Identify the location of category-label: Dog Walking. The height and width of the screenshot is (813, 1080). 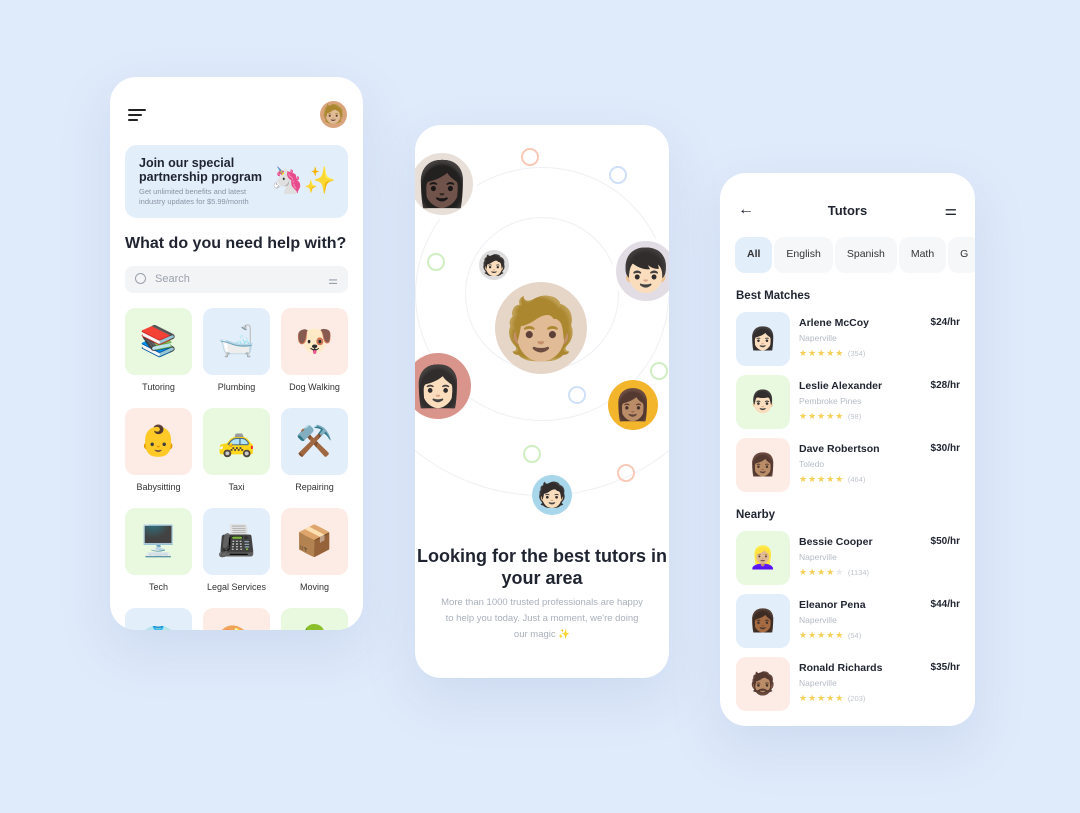
(314, 387).